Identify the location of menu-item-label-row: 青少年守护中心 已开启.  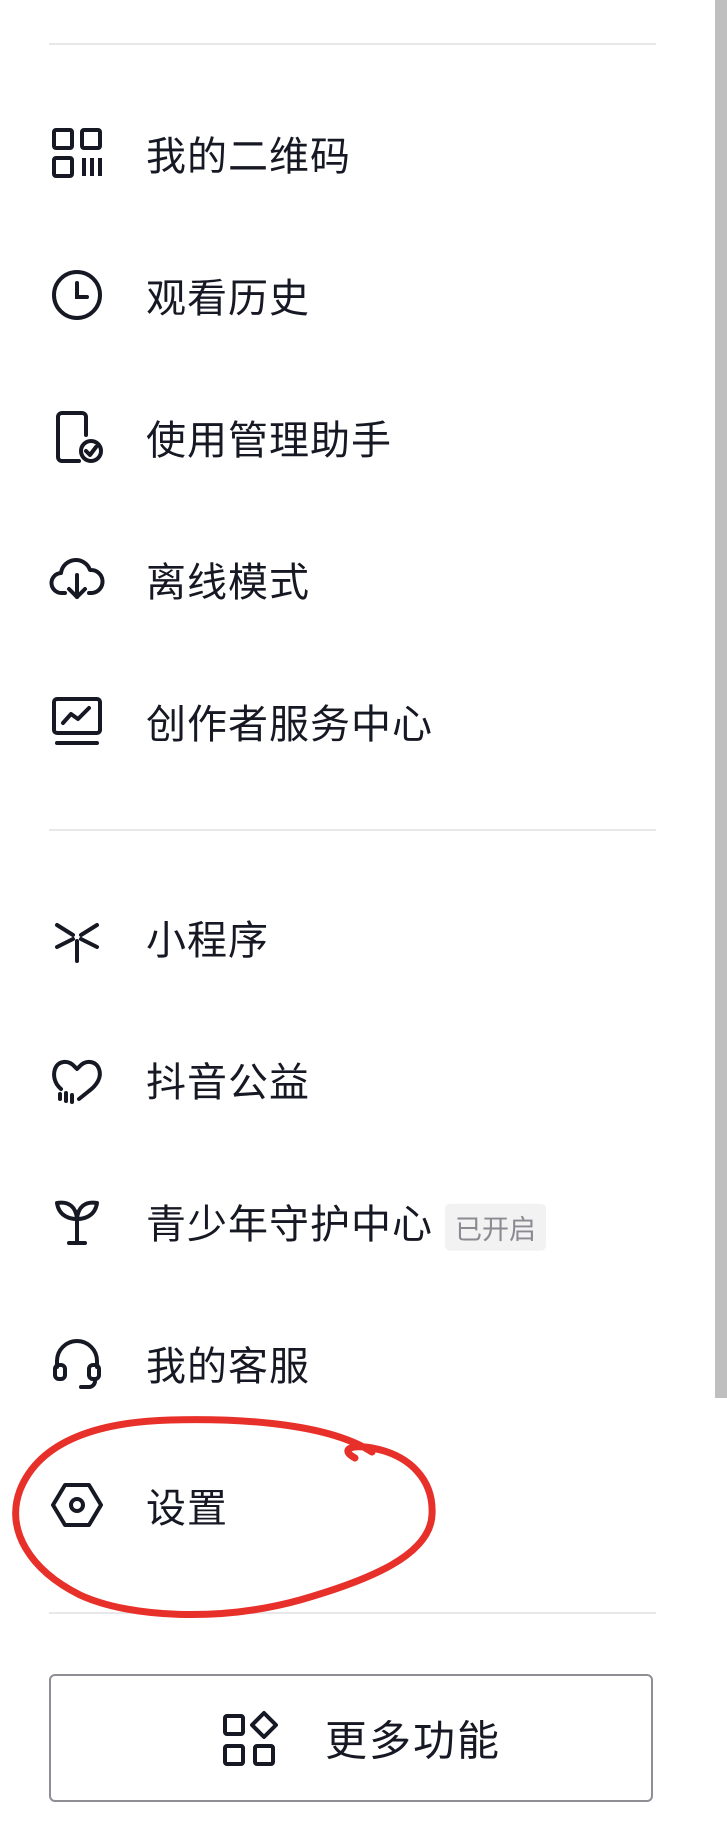
(346, 1221).